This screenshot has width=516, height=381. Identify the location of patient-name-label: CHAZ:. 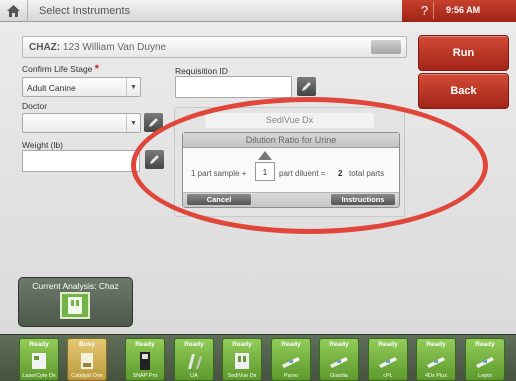
(45, 47).